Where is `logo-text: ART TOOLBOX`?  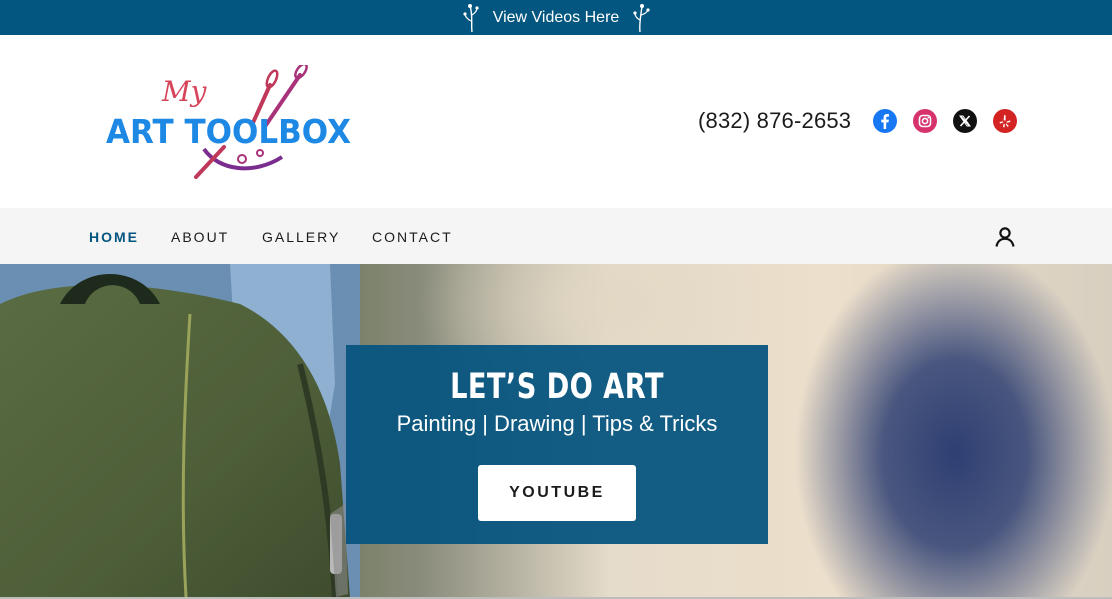 logo-text: ART TOOLBOX is located at coordinates (228, 131).